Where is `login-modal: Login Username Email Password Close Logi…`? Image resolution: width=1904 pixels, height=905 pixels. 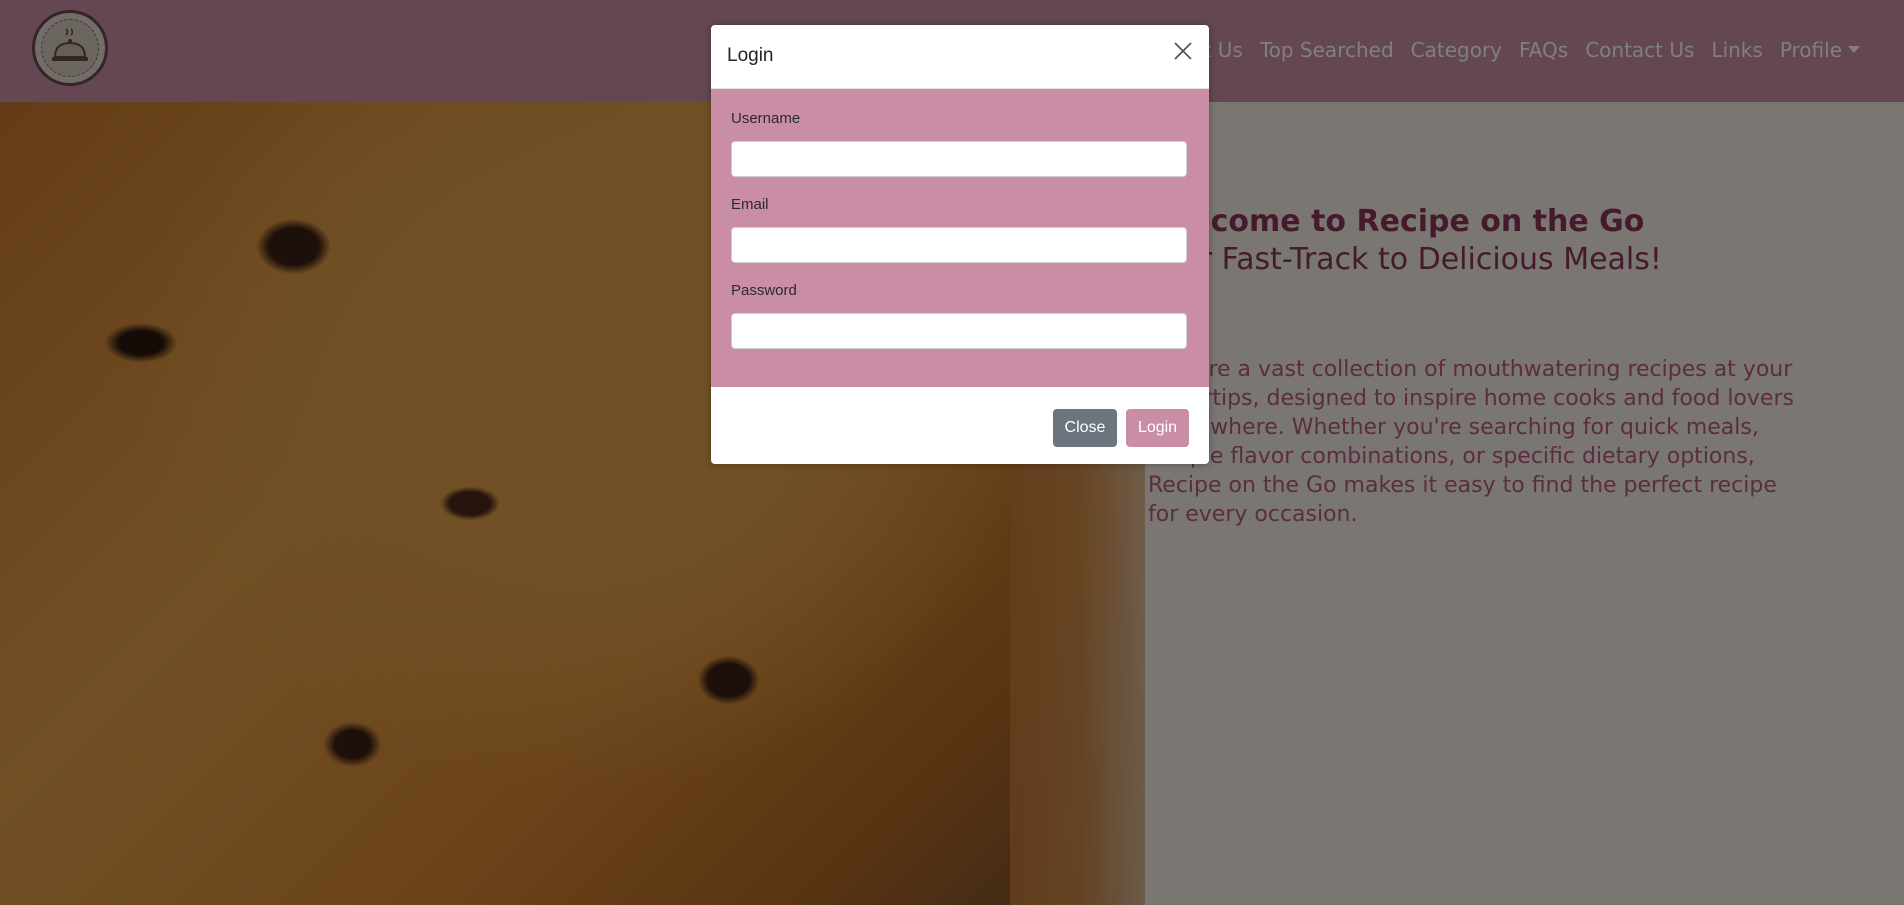 login-modal: Login Username Email Password Close Logi… is located at coordinates (960, 244).